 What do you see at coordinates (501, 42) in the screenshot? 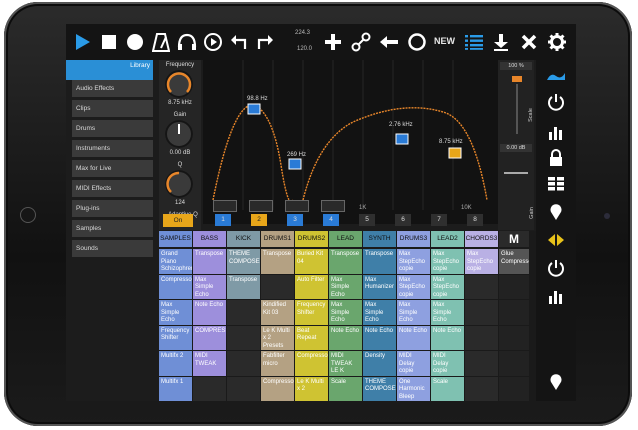
I see `download-icon` at bounding box center [501, 42].